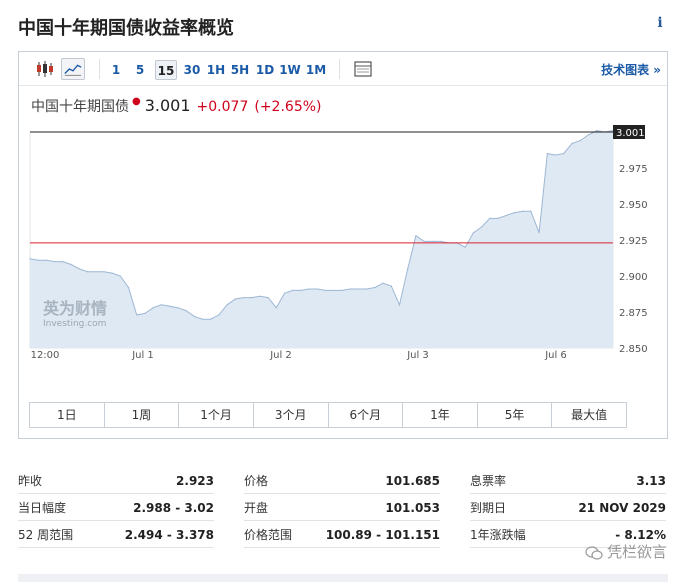 The image size is (683, 582). What do you see at coordinates (45, 69) in the screenshot?
I see `candlestick-icon` at bounding box center [45, 69].